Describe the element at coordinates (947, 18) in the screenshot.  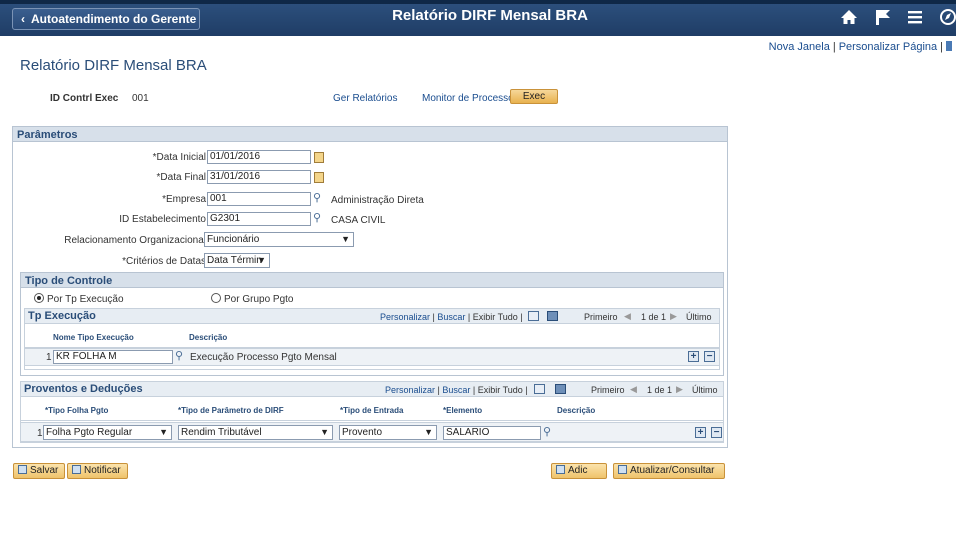
I see `navbar-icon` at that location.